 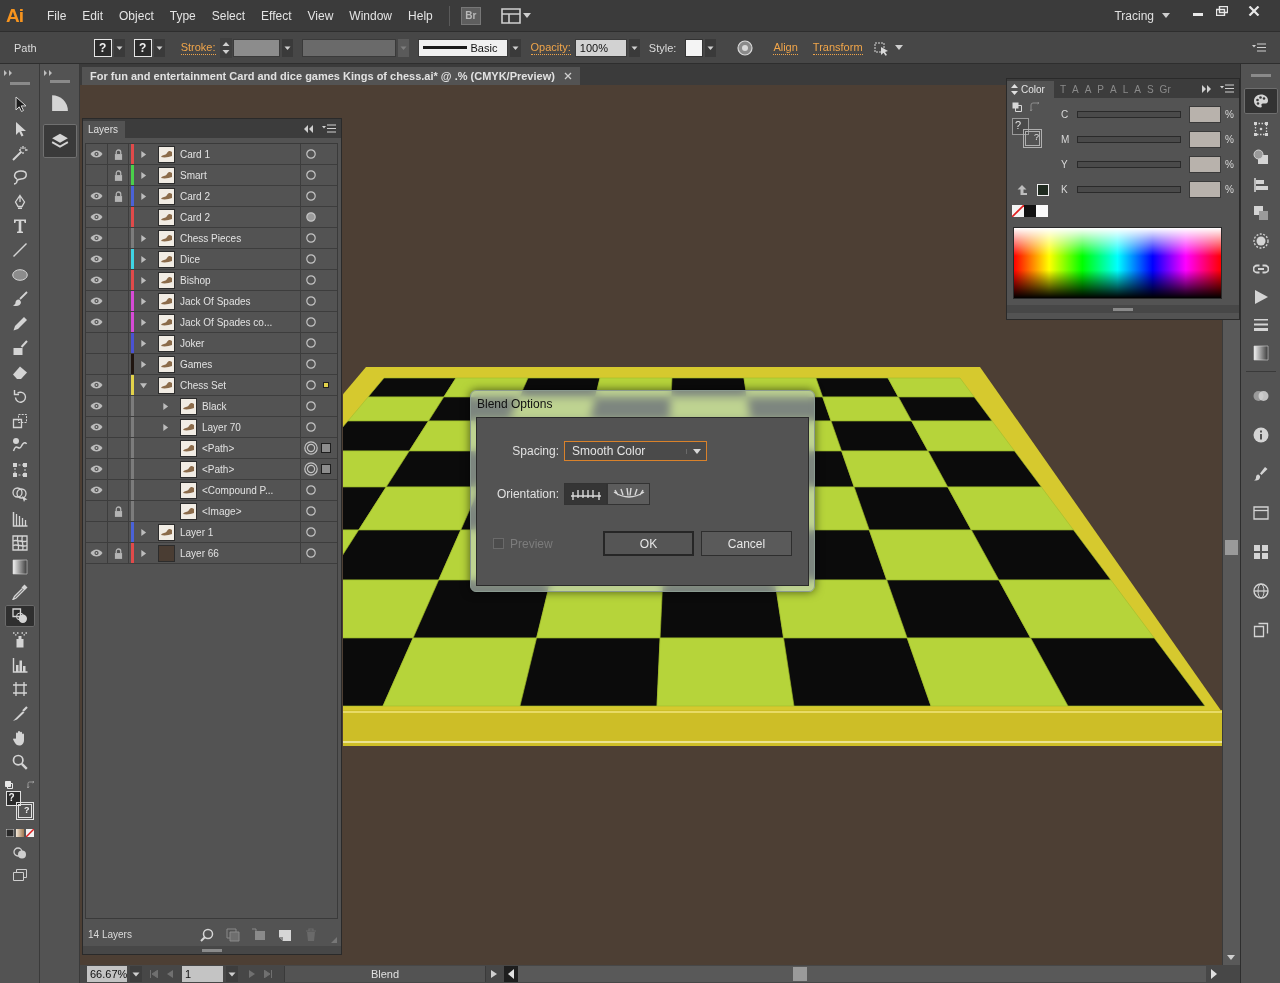 I want to click on dotted-square-icon, so click(x=1260, y=129).